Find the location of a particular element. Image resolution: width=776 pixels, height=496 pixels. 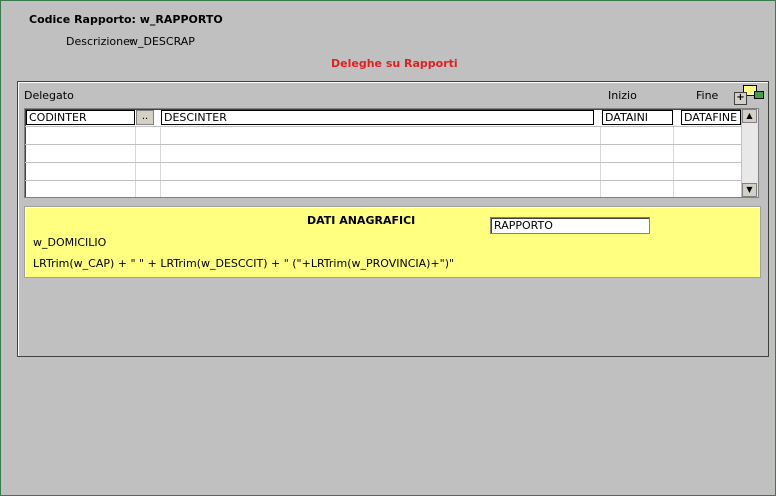

section-title: Deleghe su Rapporti is located at coordinates (394, 63).